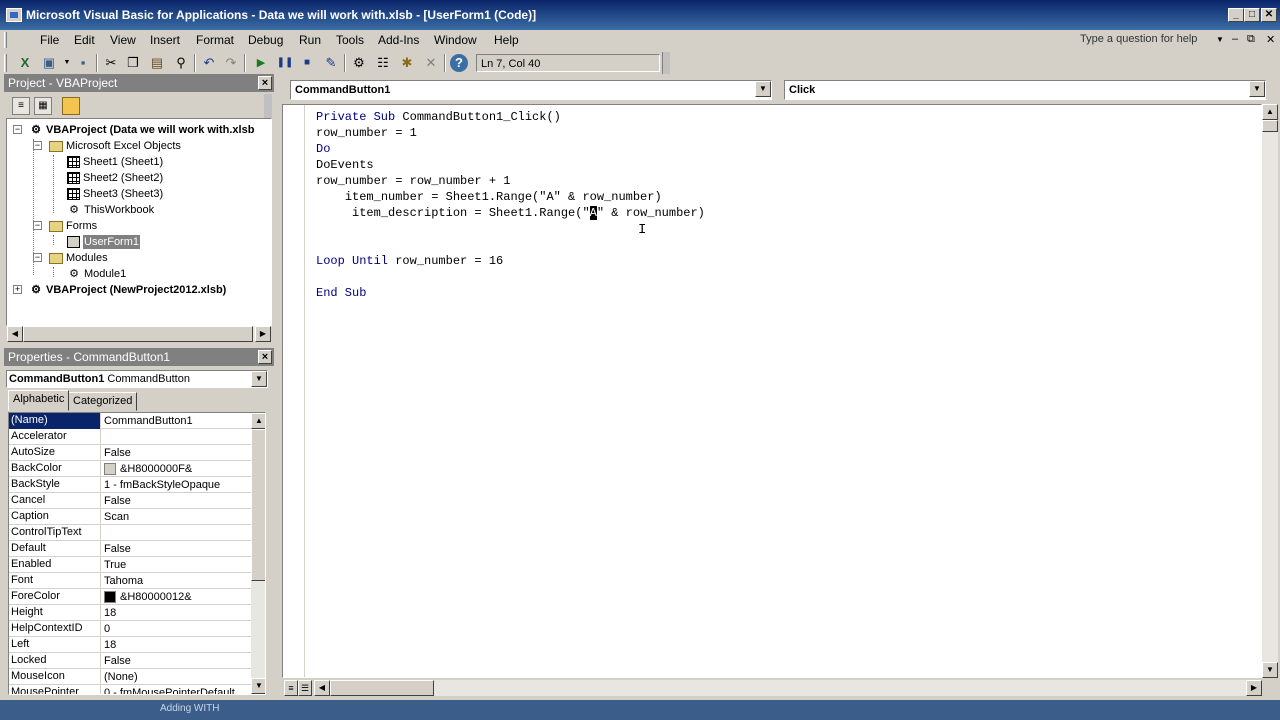 The image size is (1280, 720). I want to click on property-name: Left, so click(55, 645).